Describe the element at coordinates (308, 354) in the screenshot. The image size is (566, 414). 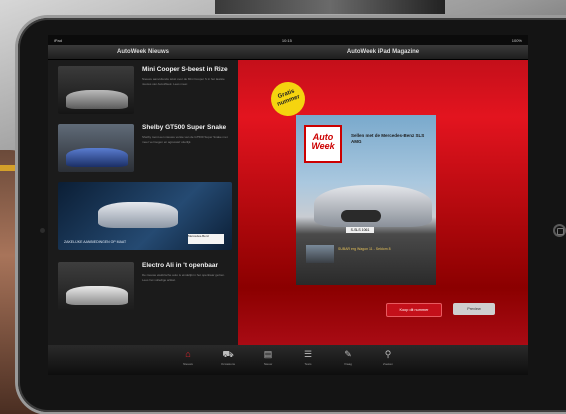
I see `stack-icon: ☰` at that location.